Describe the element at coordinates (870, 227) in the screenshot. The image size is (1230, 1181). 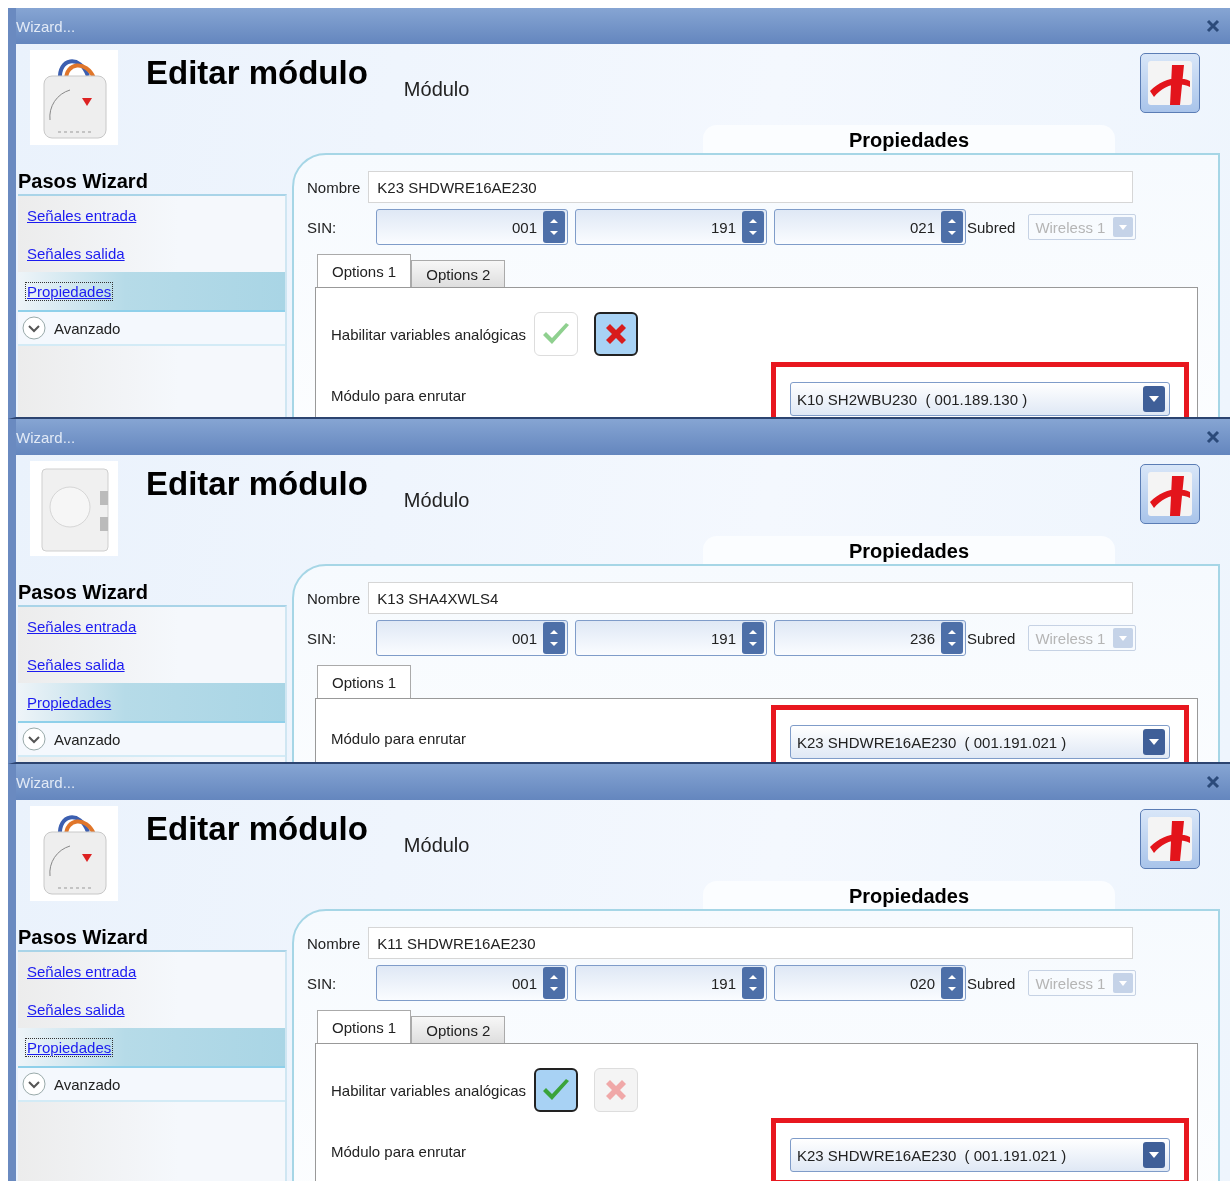
I see `spin-field: 021` at that location.